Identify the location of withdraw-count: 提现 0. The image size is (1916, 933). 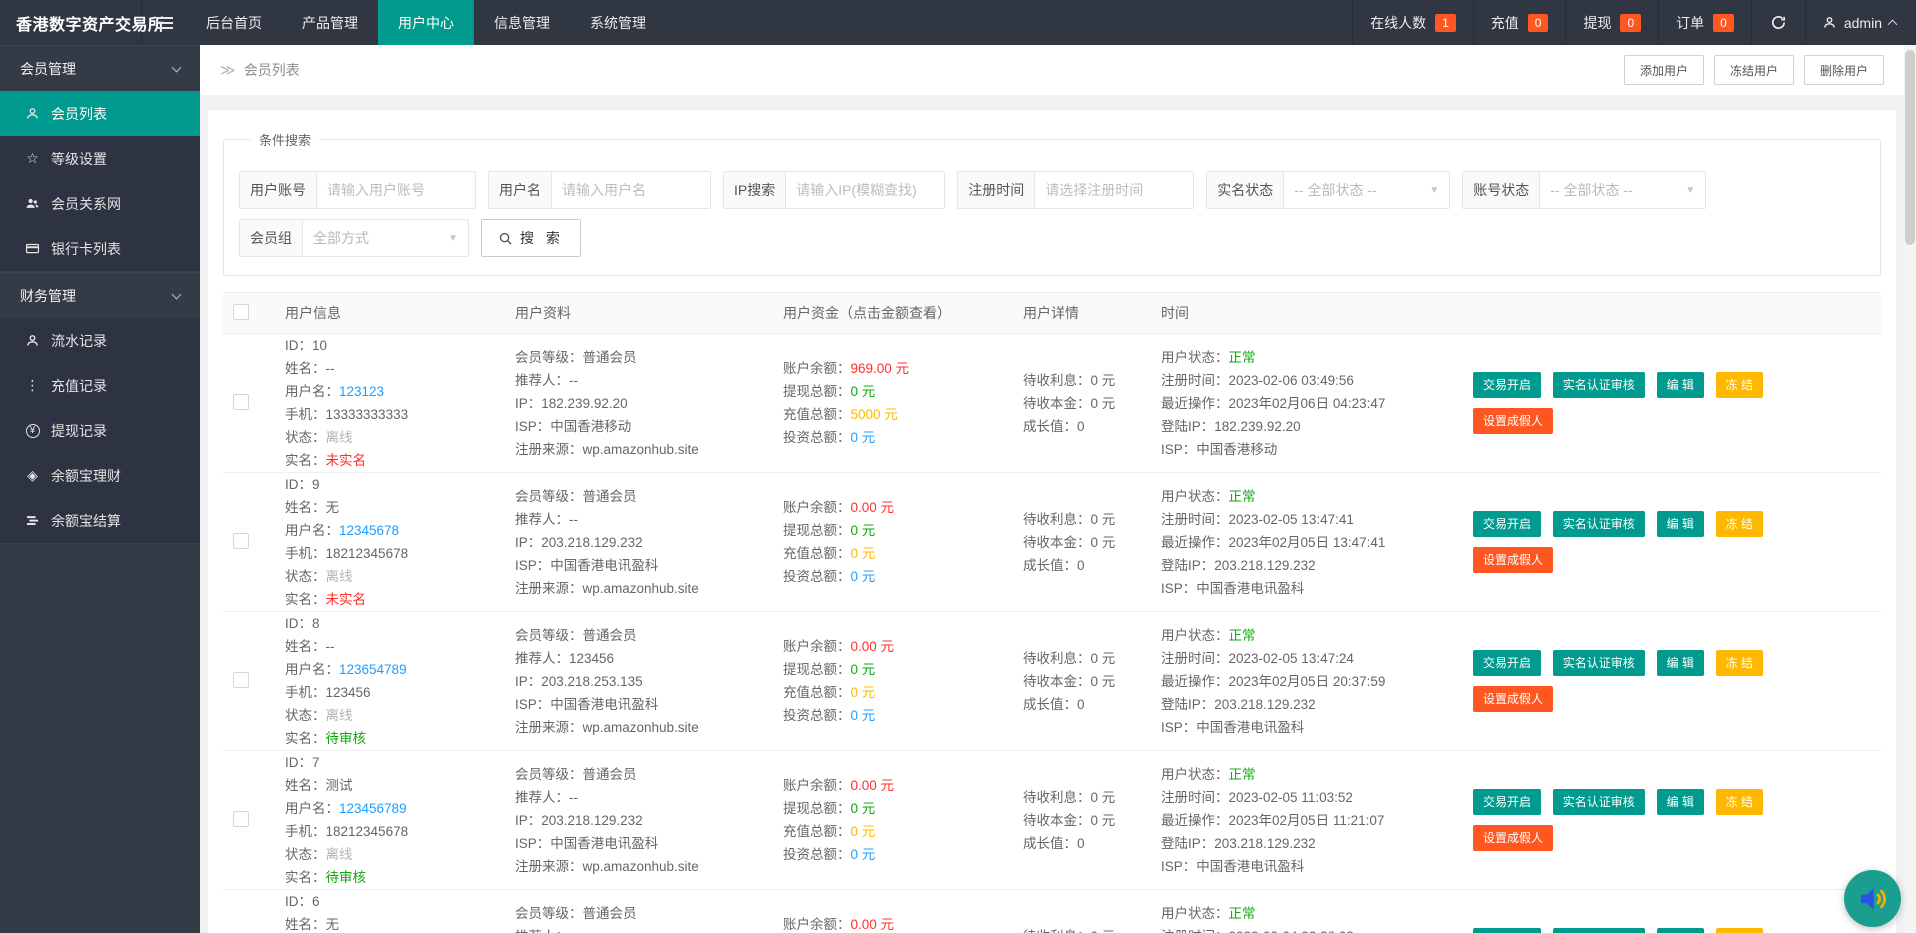
(1611, 22).